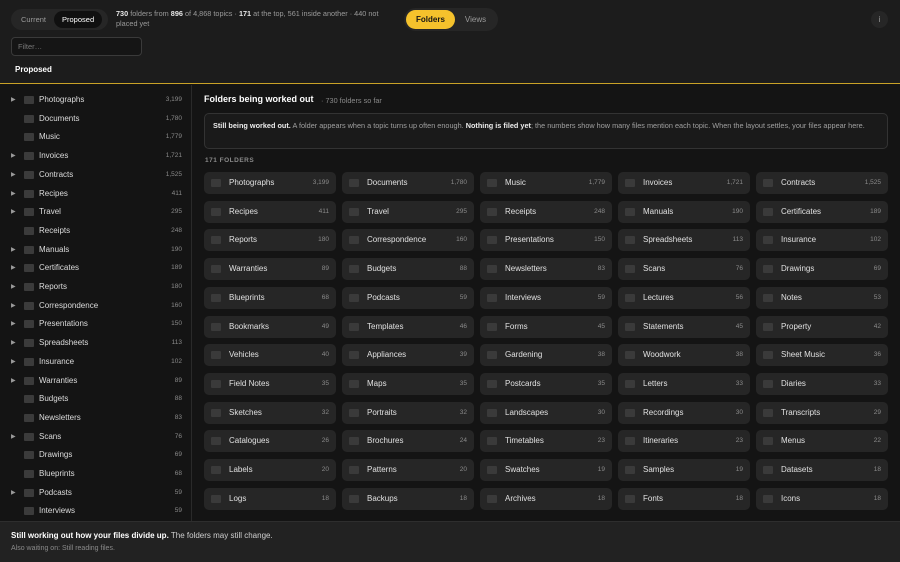 This screenshot has width=900, height=562. I want to click on folder-card: Field Notes 35, so click(270, 383).